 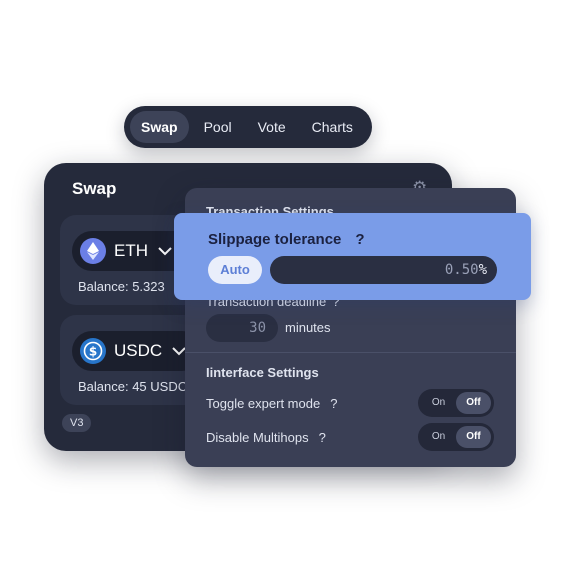 I want to click on deadline-unit: minutes, so click(x=308, y=327).